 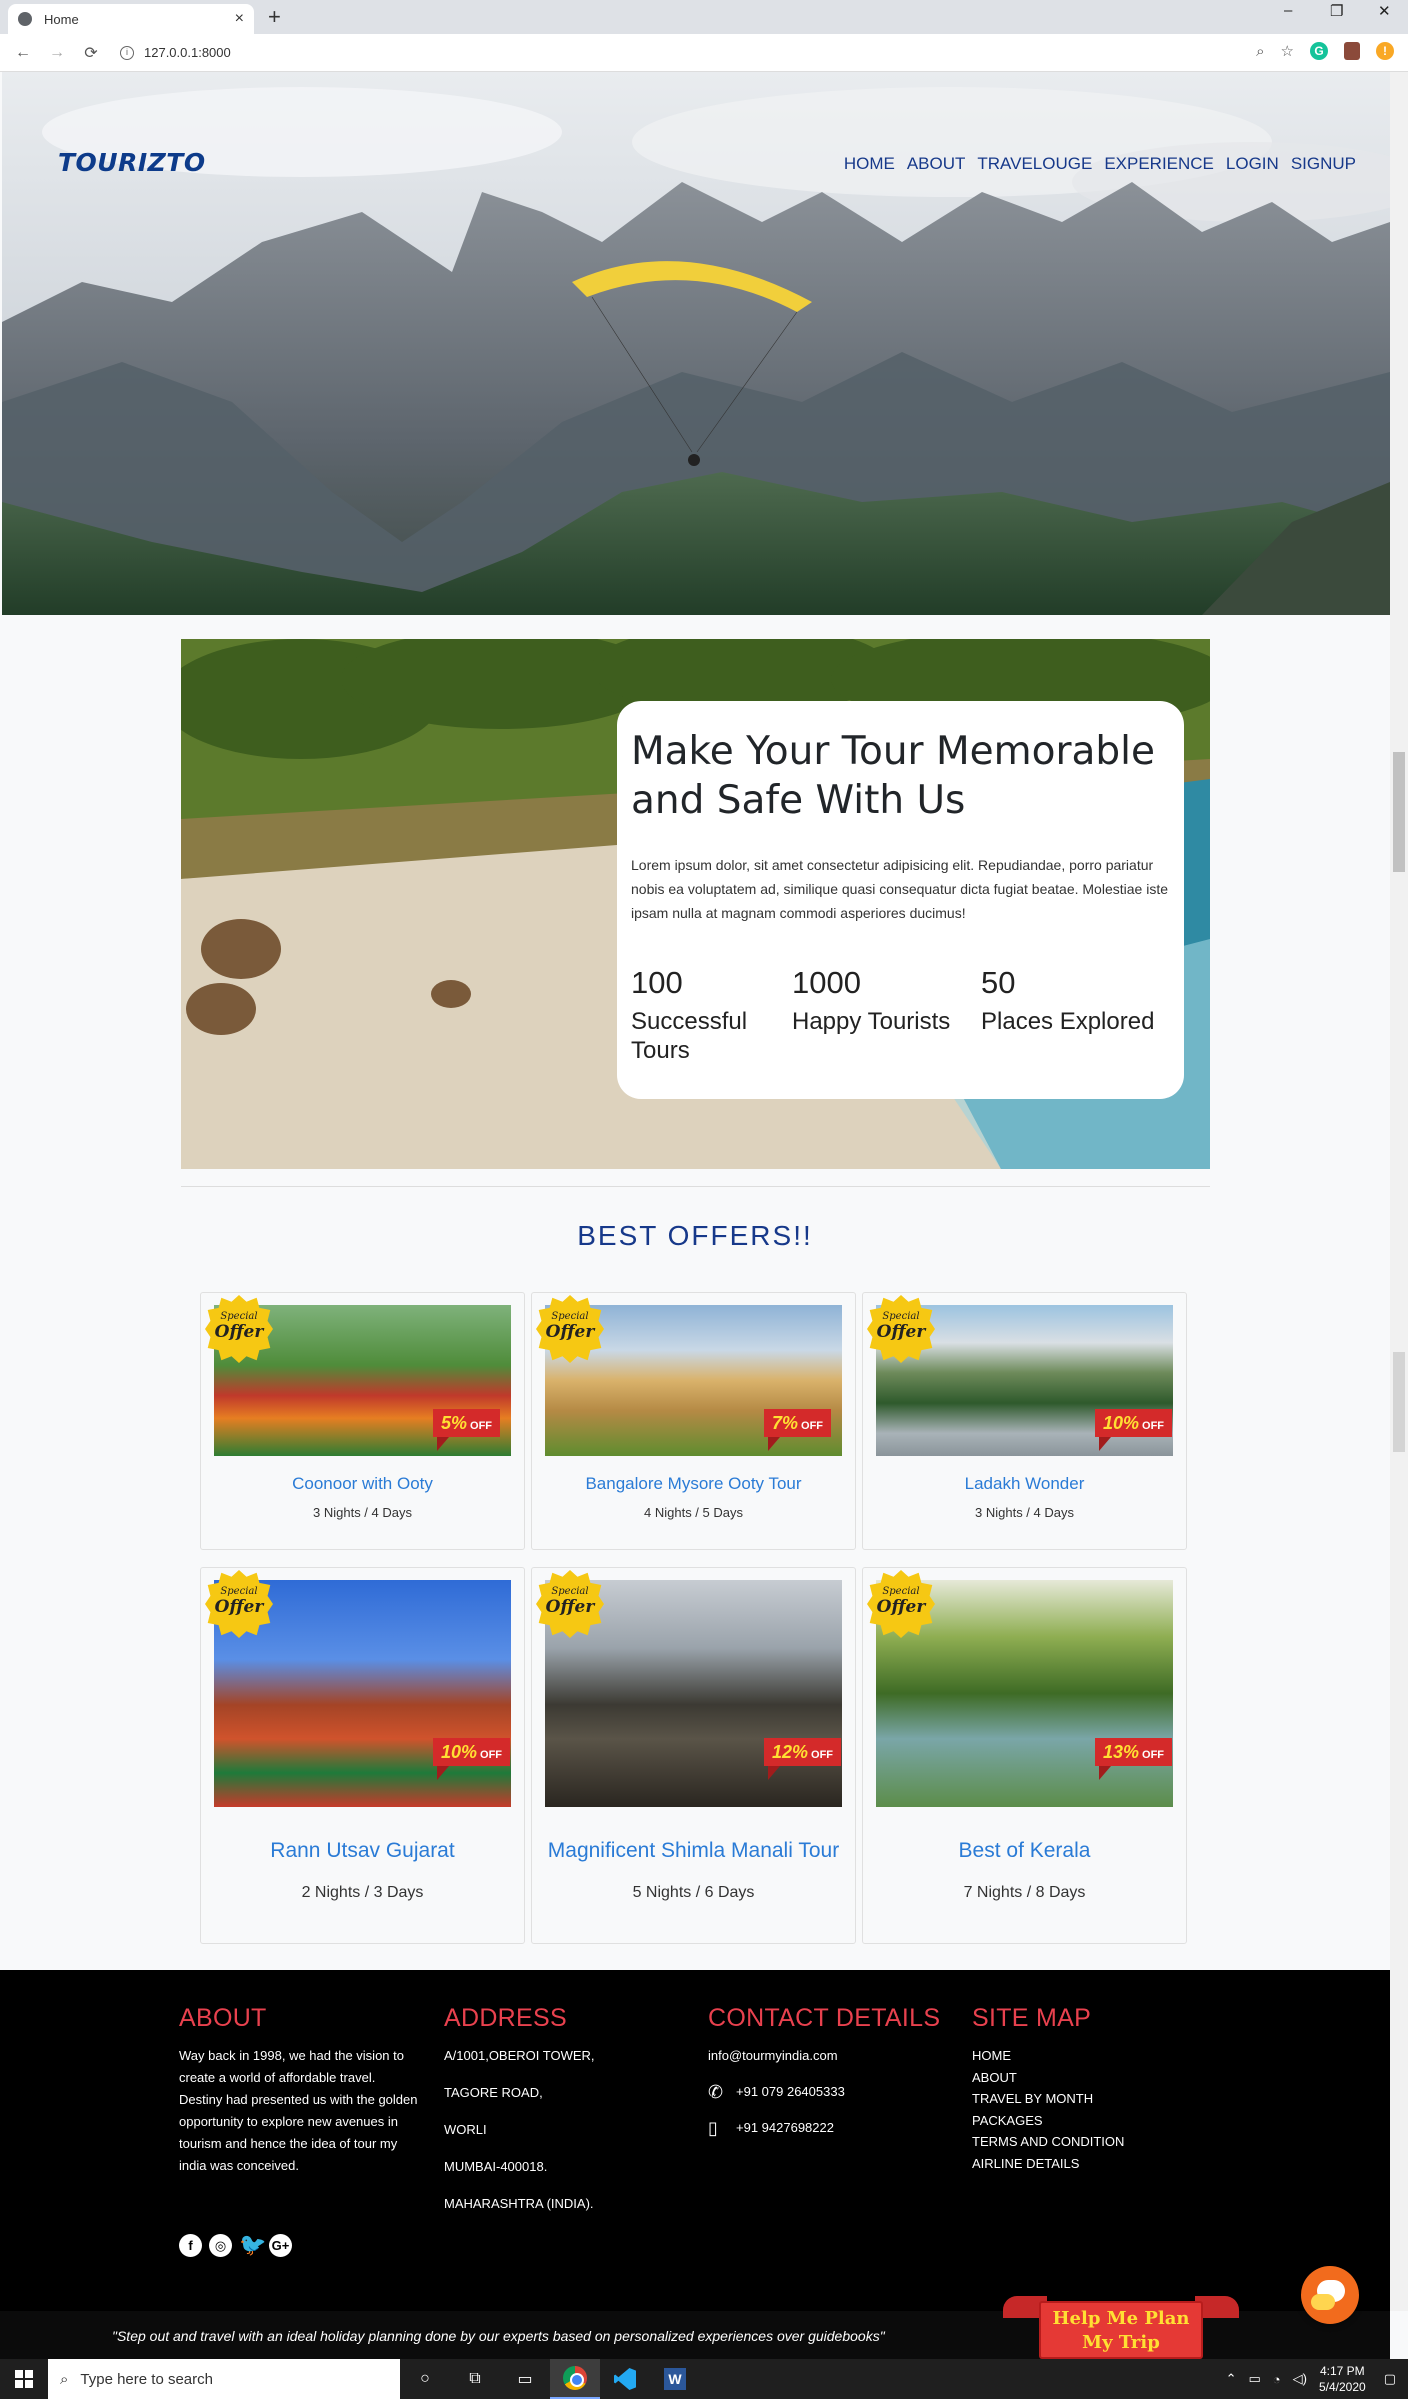 What do you see at coordinates (187, 52) in the screenshot?
I see `url-text: 127.0.0.1:8000` at bounding box center [187, 52].